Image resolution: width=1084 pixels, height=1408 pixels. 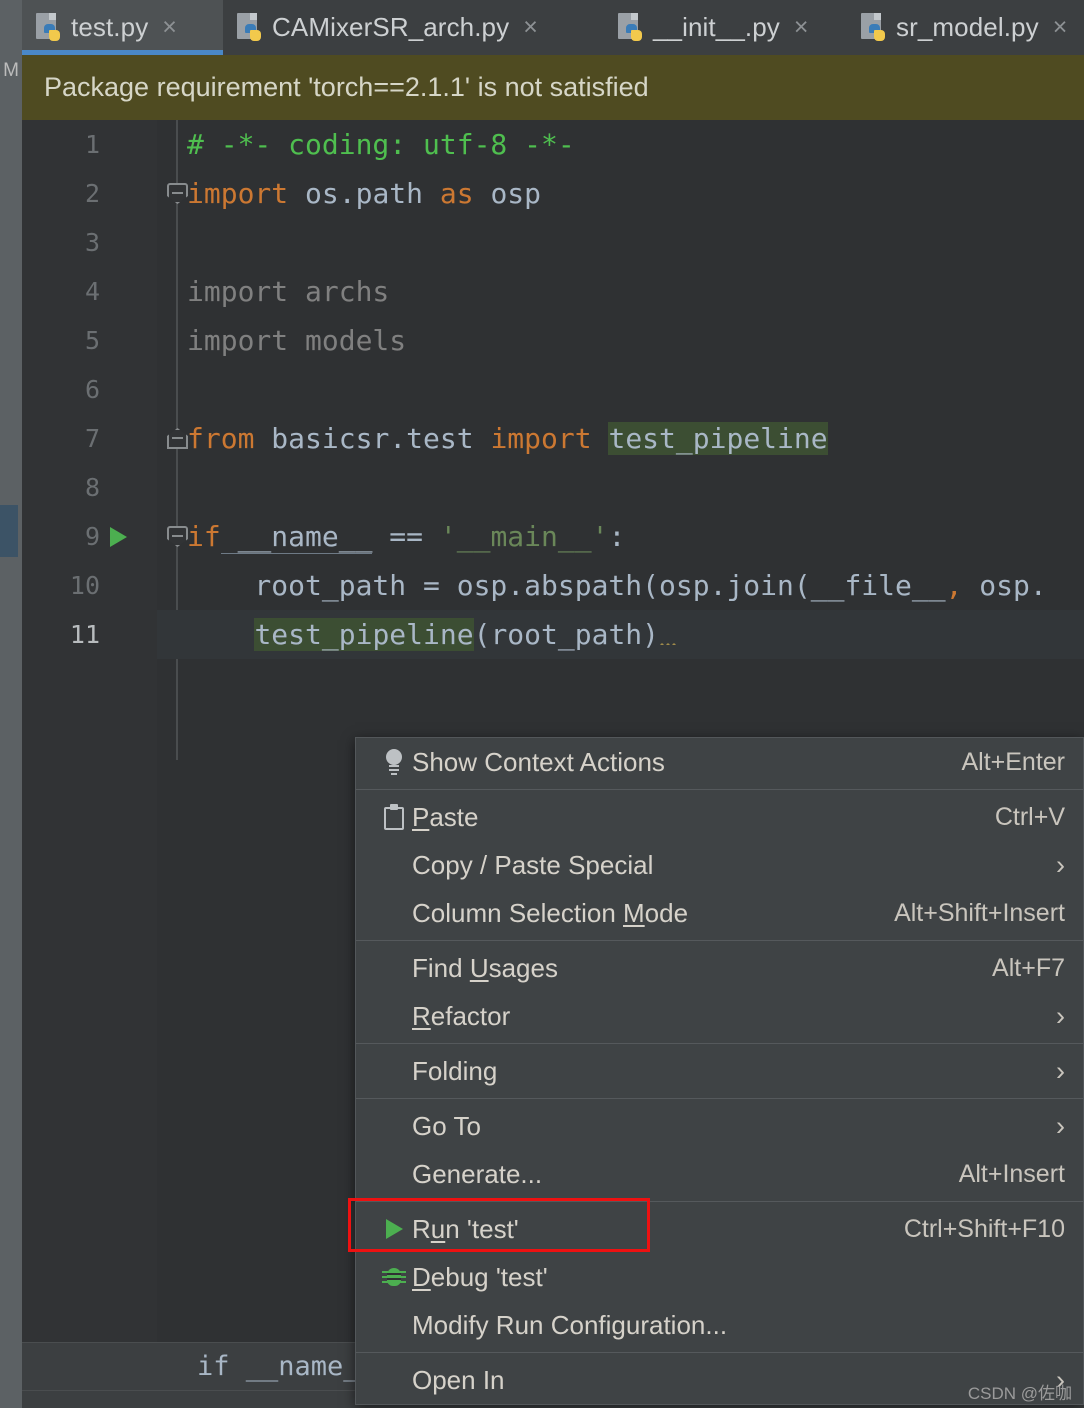 I want to click on tab-label: sr_model.py, so click(x=967, y=27).